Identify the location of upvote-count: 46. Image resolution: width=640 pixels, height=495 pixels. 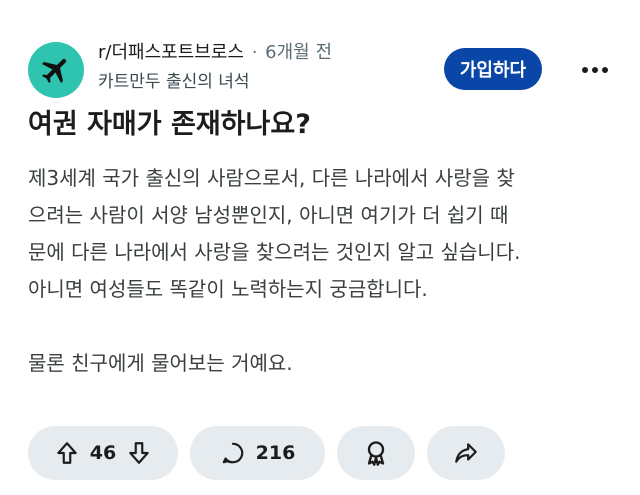
(103, 453).